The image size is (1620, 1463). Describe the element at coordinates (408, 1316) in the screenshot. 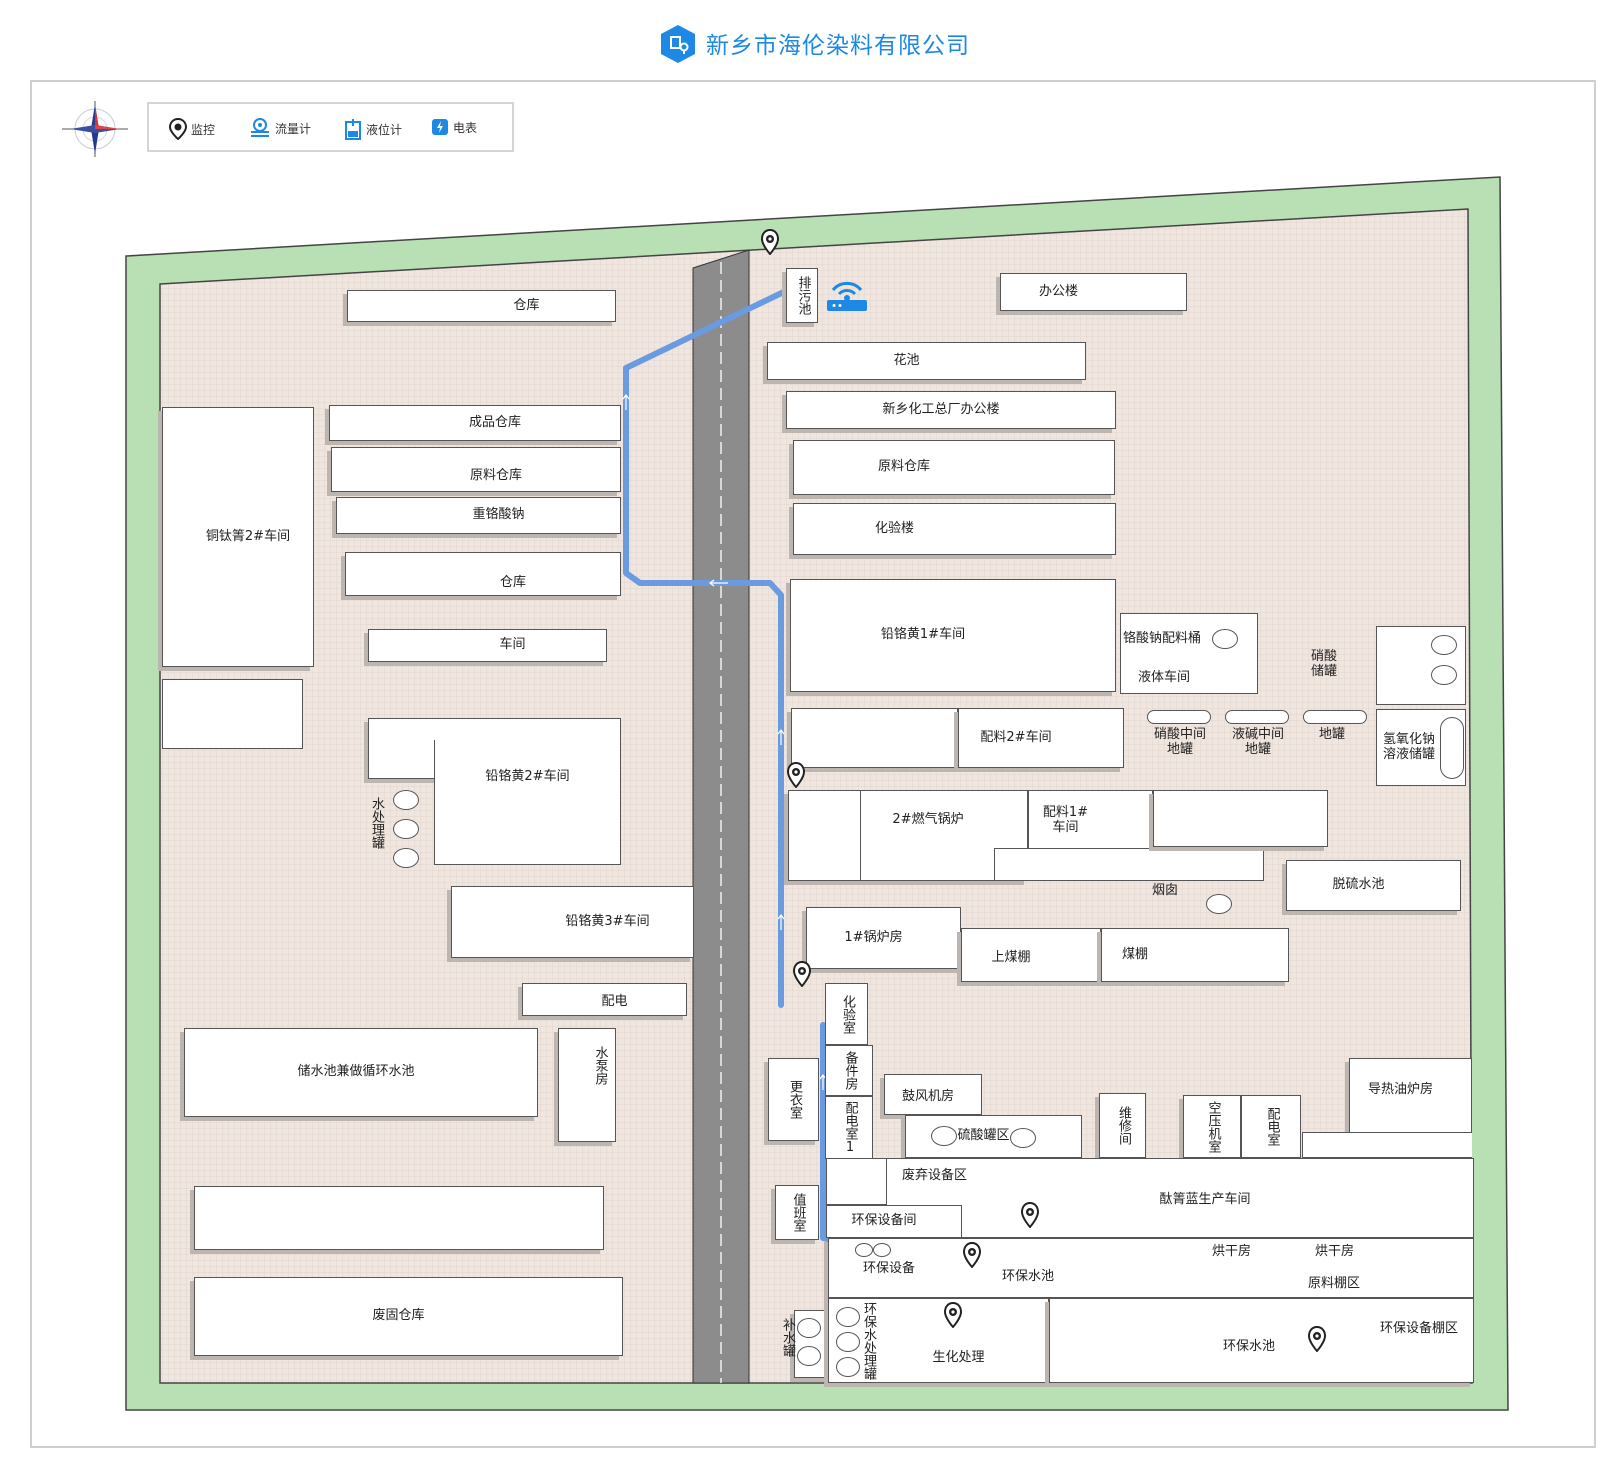

I see `solid-waste-warehouse: 废固仓库` at that location.